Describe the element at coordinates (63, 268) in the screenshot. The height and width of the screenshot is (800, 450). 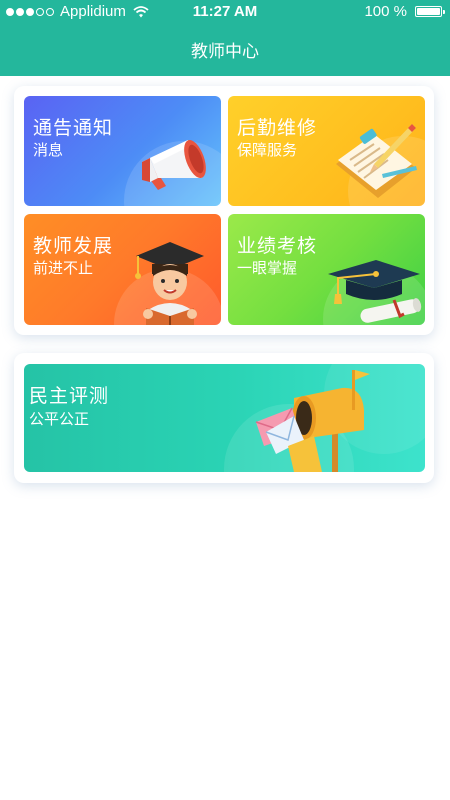
I see `card-subtitle: 前进不止` at that location.